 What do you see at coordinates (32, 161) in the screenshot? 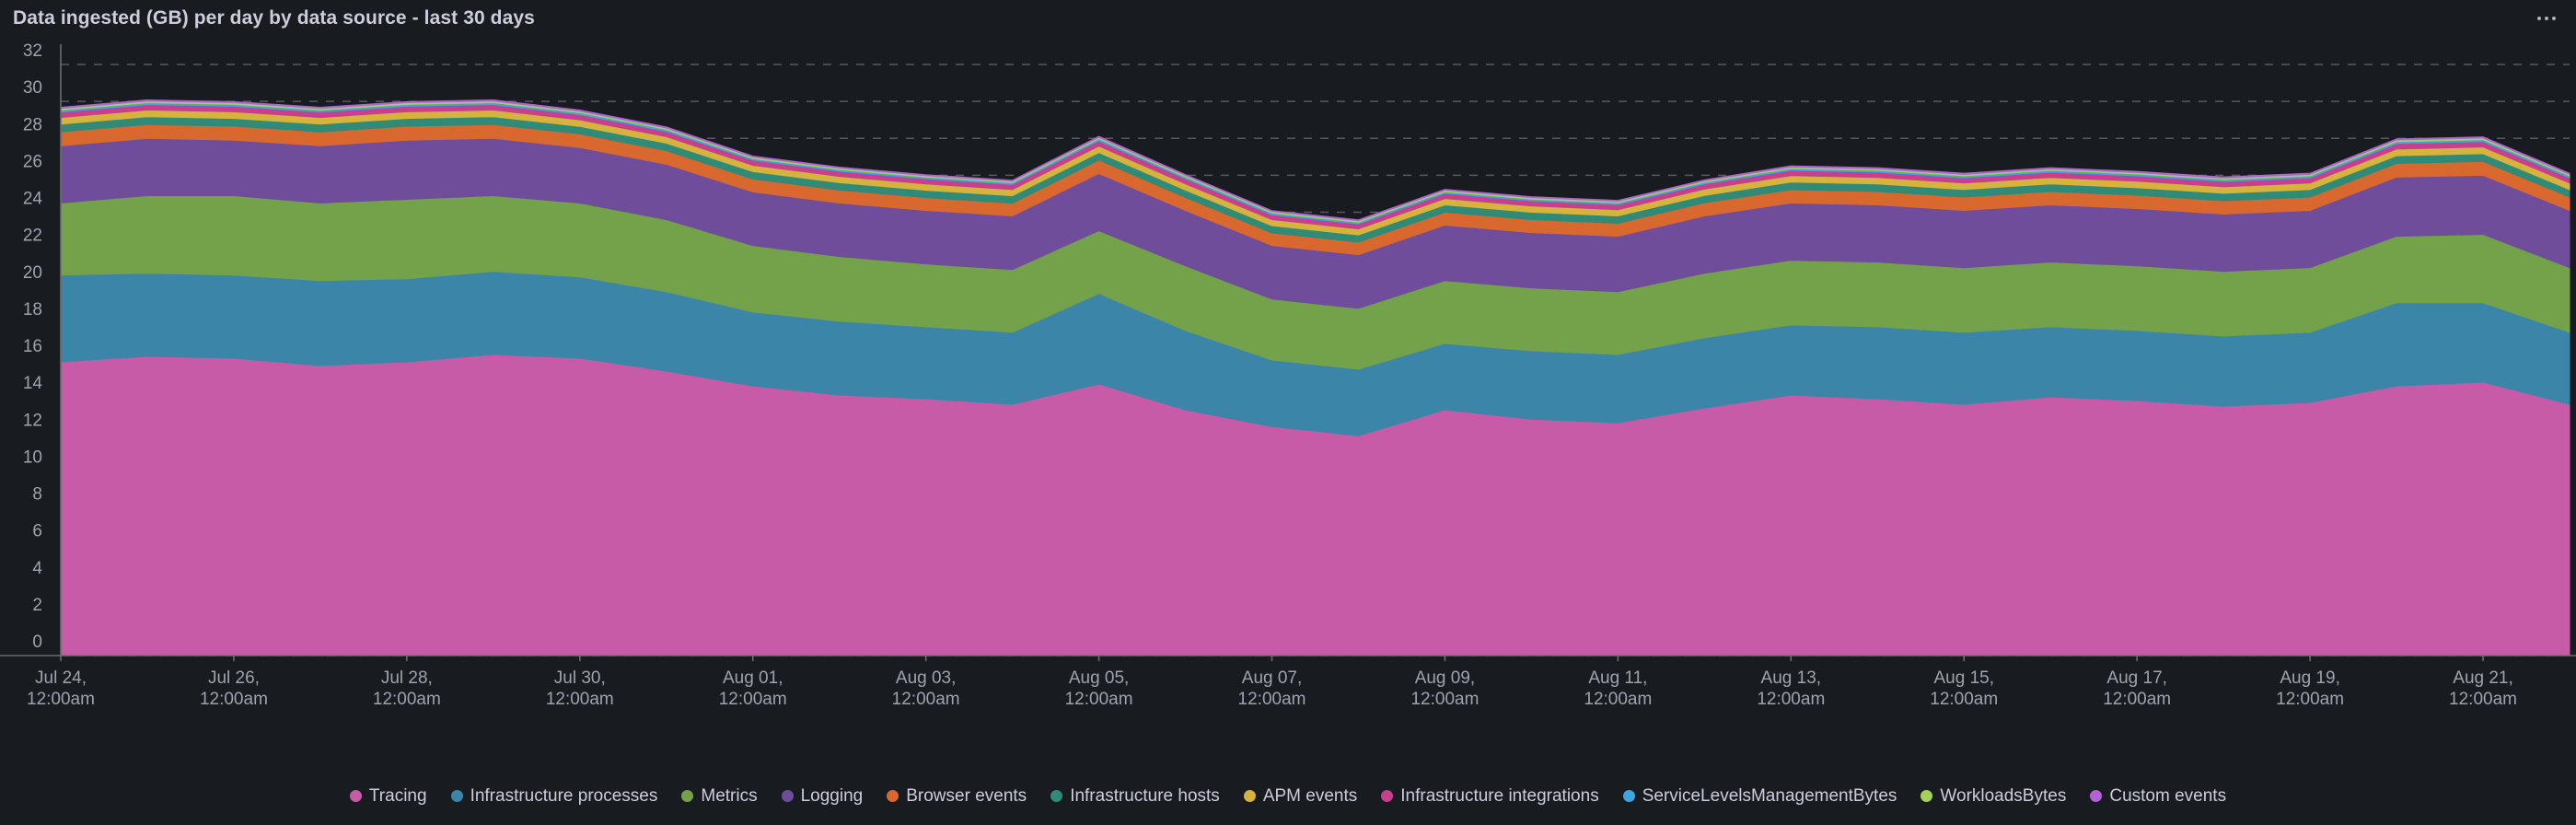
I see `y-axis-tick-label: 26` at bounding box center [32, 161].